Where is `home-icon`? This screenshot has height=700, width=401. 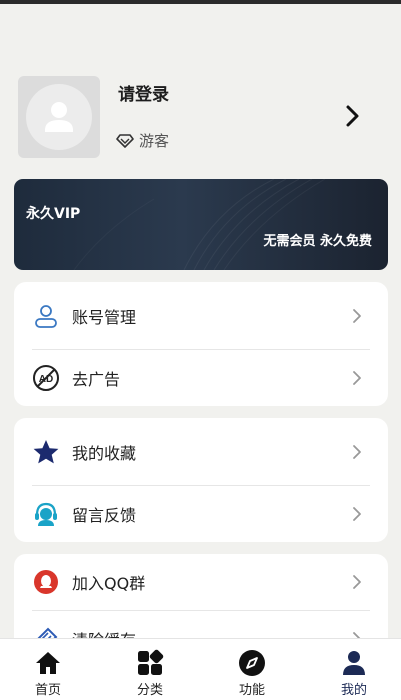
home-icon is located at coordinates (48, 663).